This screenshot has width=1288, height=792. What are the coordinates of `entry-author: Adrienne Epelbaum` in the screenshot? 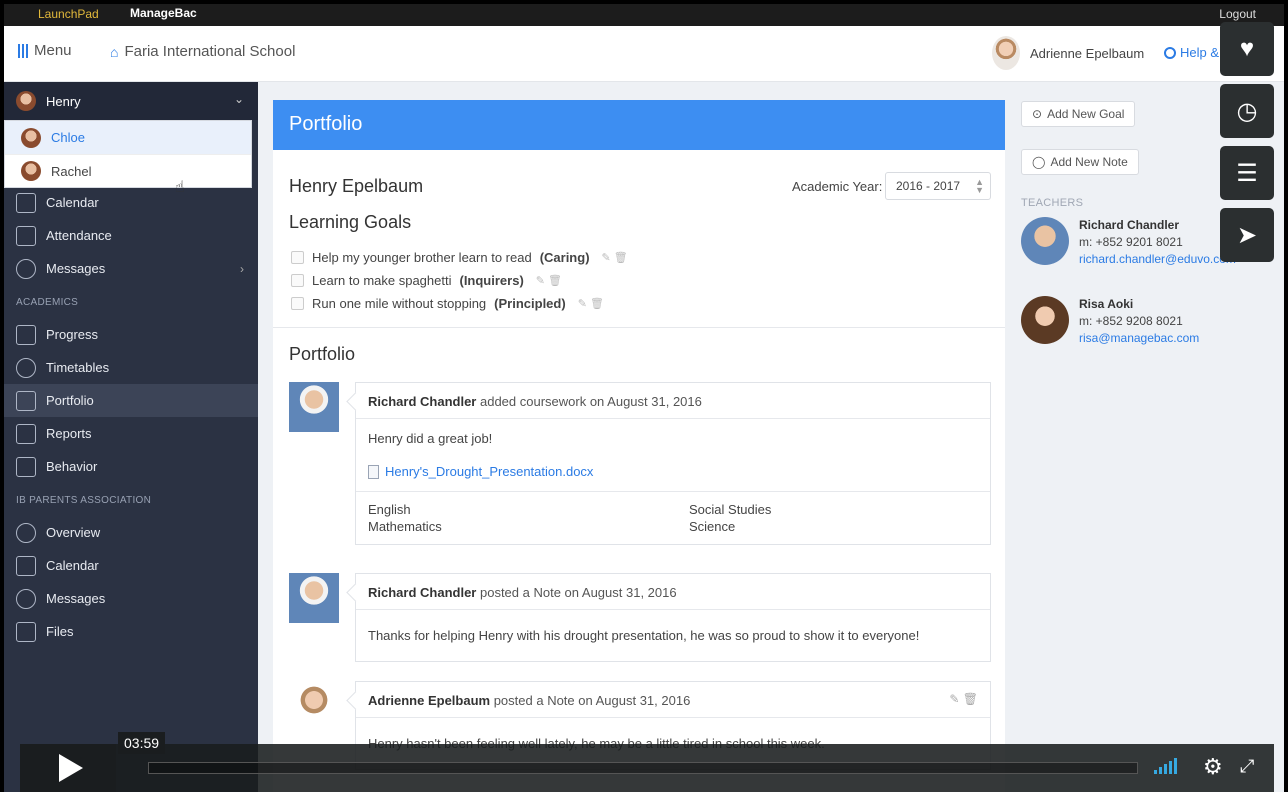 It's located at (429, 700).